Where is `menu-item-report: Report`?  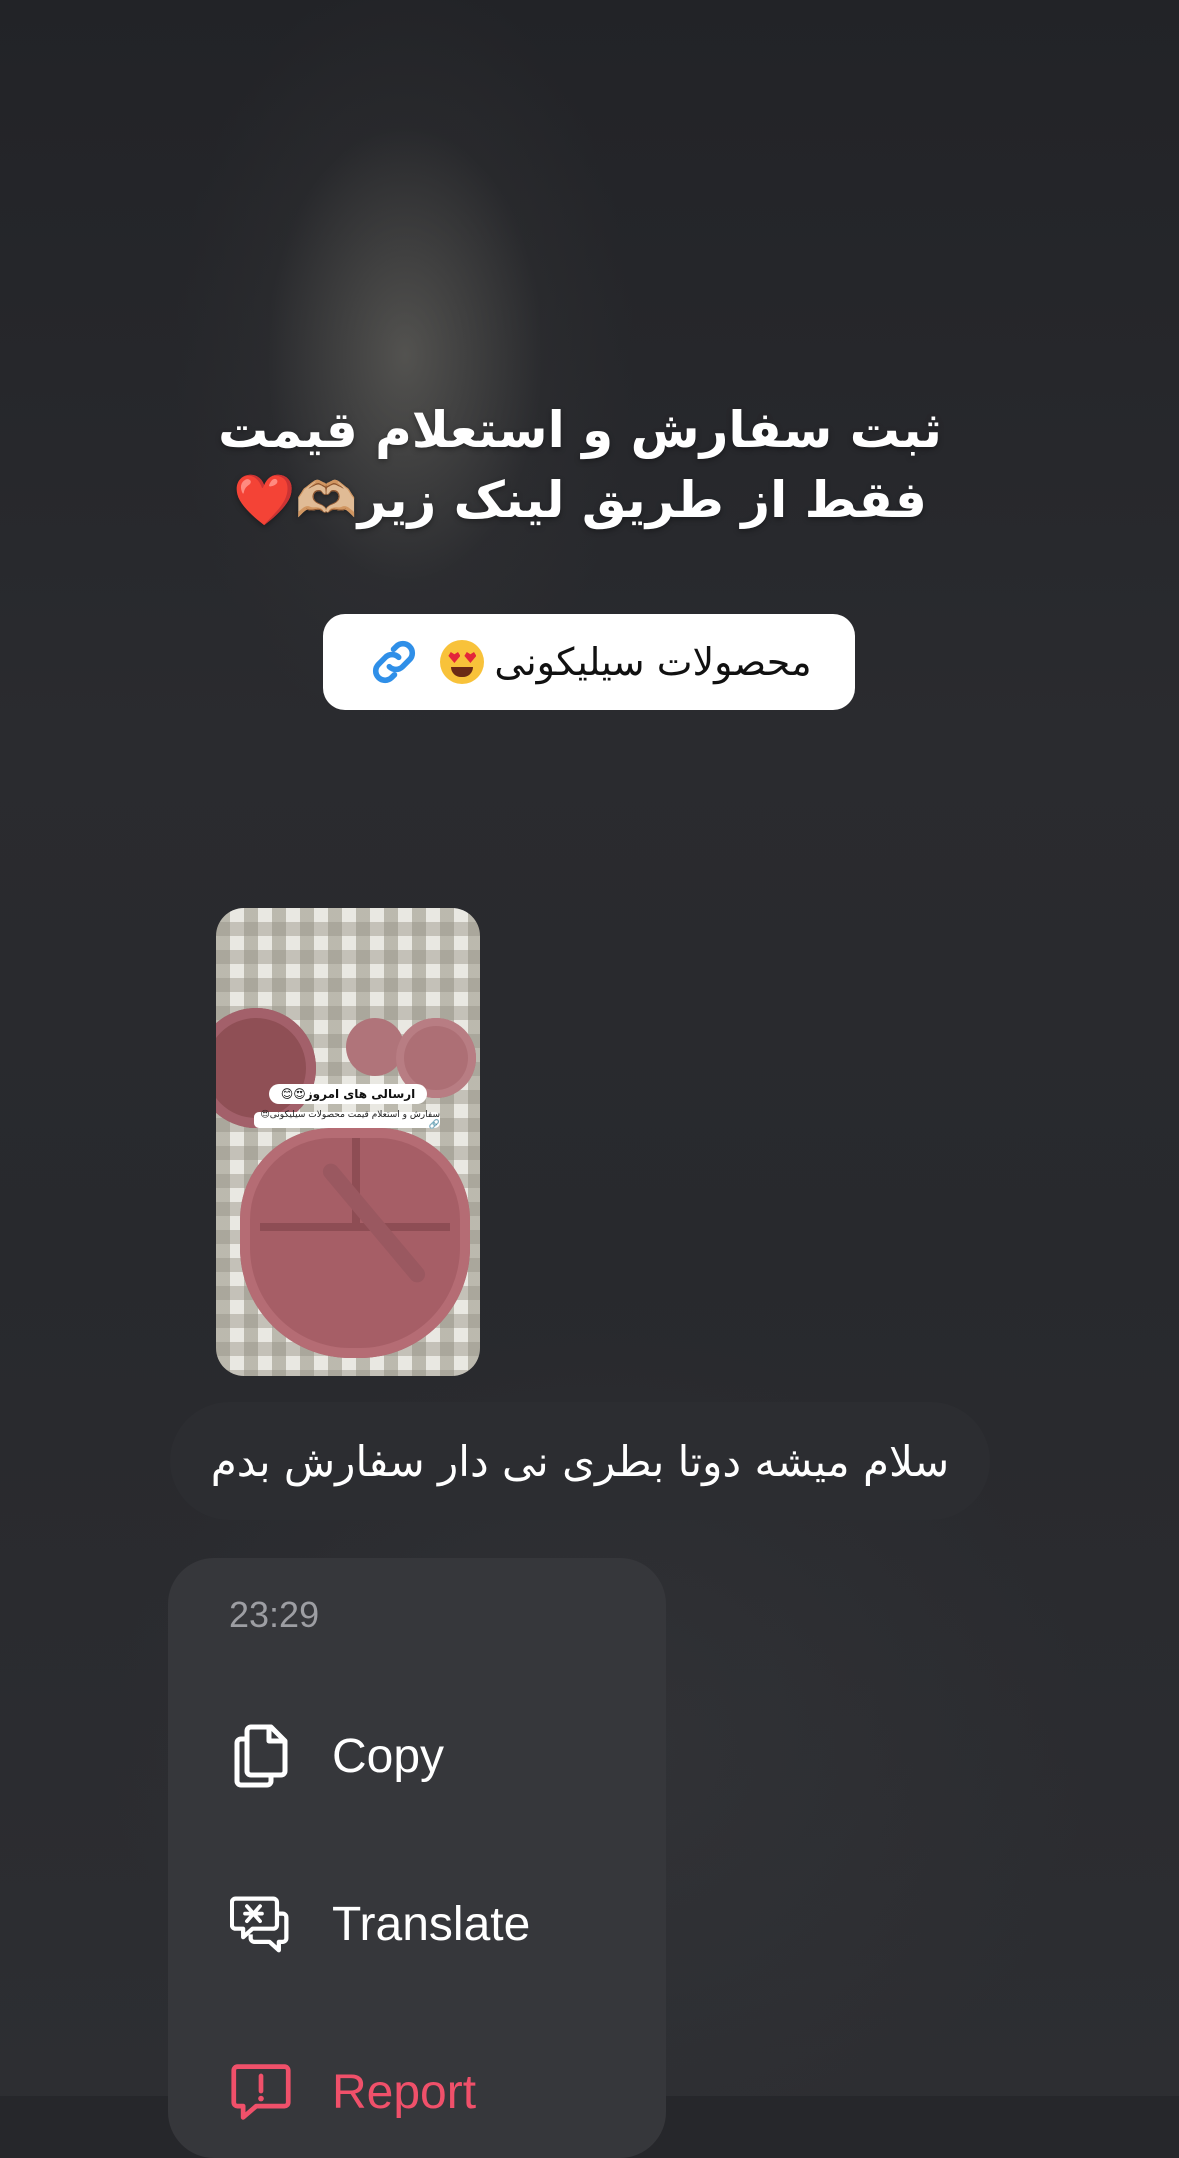 menu-item-report: Report is located at coordinates (353, 2092).